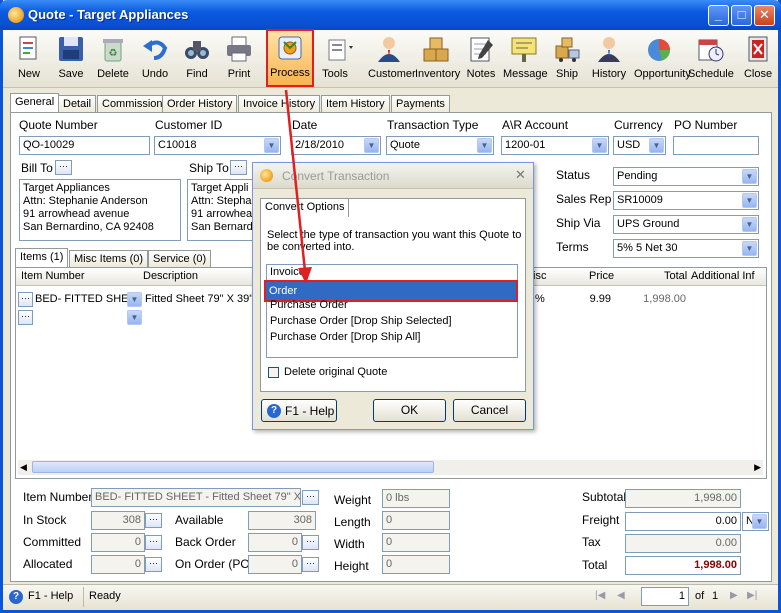 This screenshot has width=781, height=613. Describe the element at coordinates (310, 542) in the screenshot. I see `back-order-lookup-button: ···` at that location.